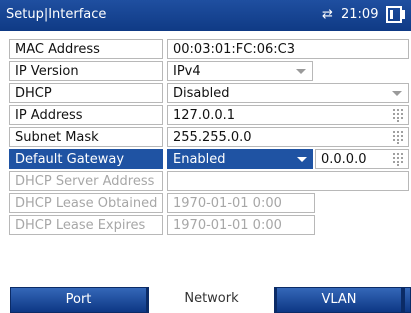 The width and height of the screenshot is (411, 313). Describe the element at coordinates (339, 300) in the screenshot. I see `tab-vlan: VLAN` at that location.